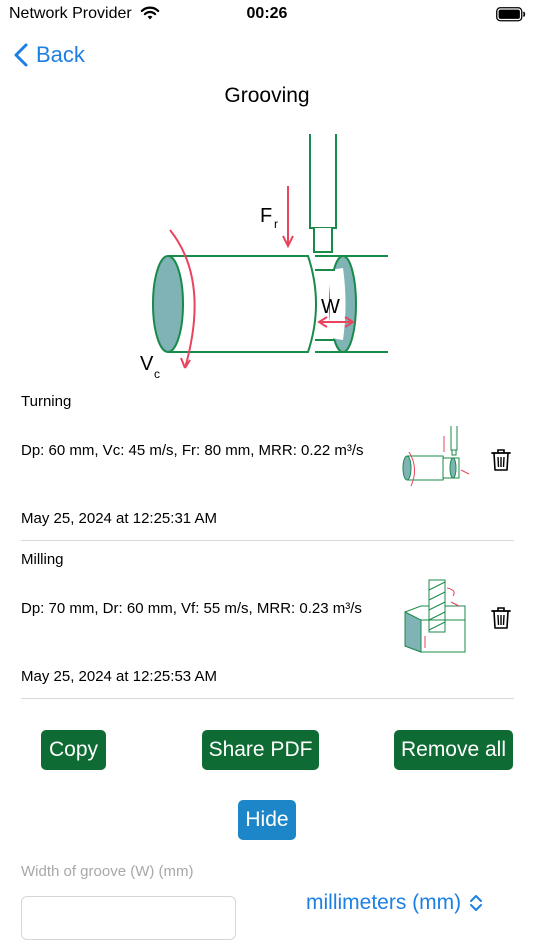 The image size is (534, 950). I want to click on force-label: F, so click(266, 216).